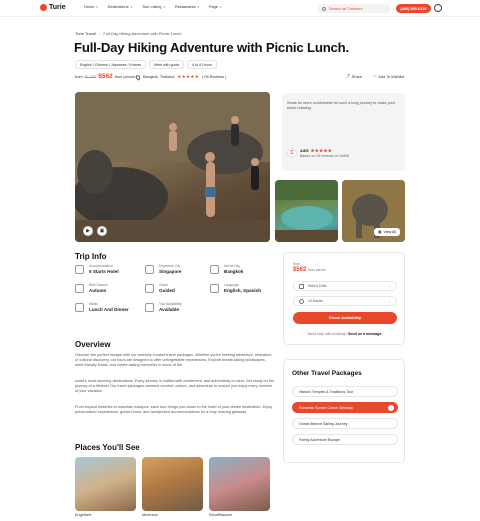 The image size is (480, 521). I want to click on share-label: Share, so click(356, 76).